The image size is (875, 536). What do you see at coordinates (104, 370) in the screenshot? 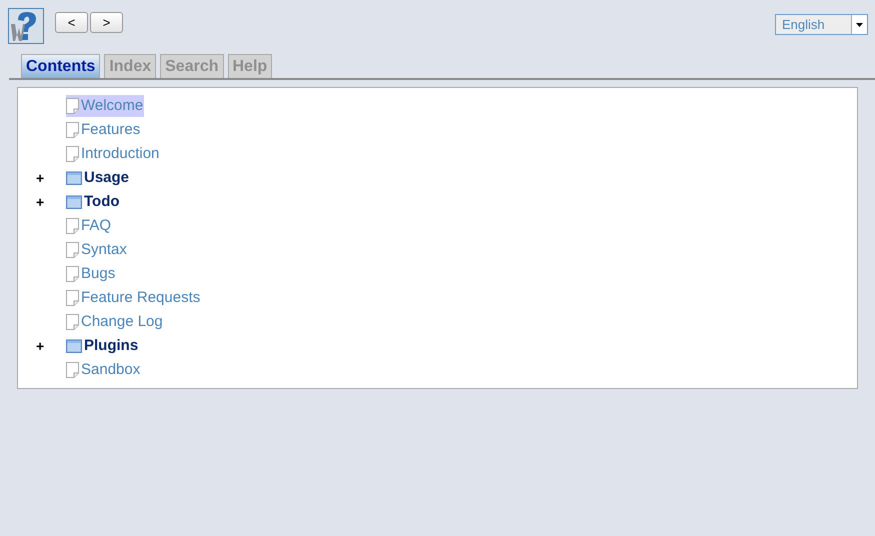
I see `tree-item: Sandbox` at bounding box center [104, 370].